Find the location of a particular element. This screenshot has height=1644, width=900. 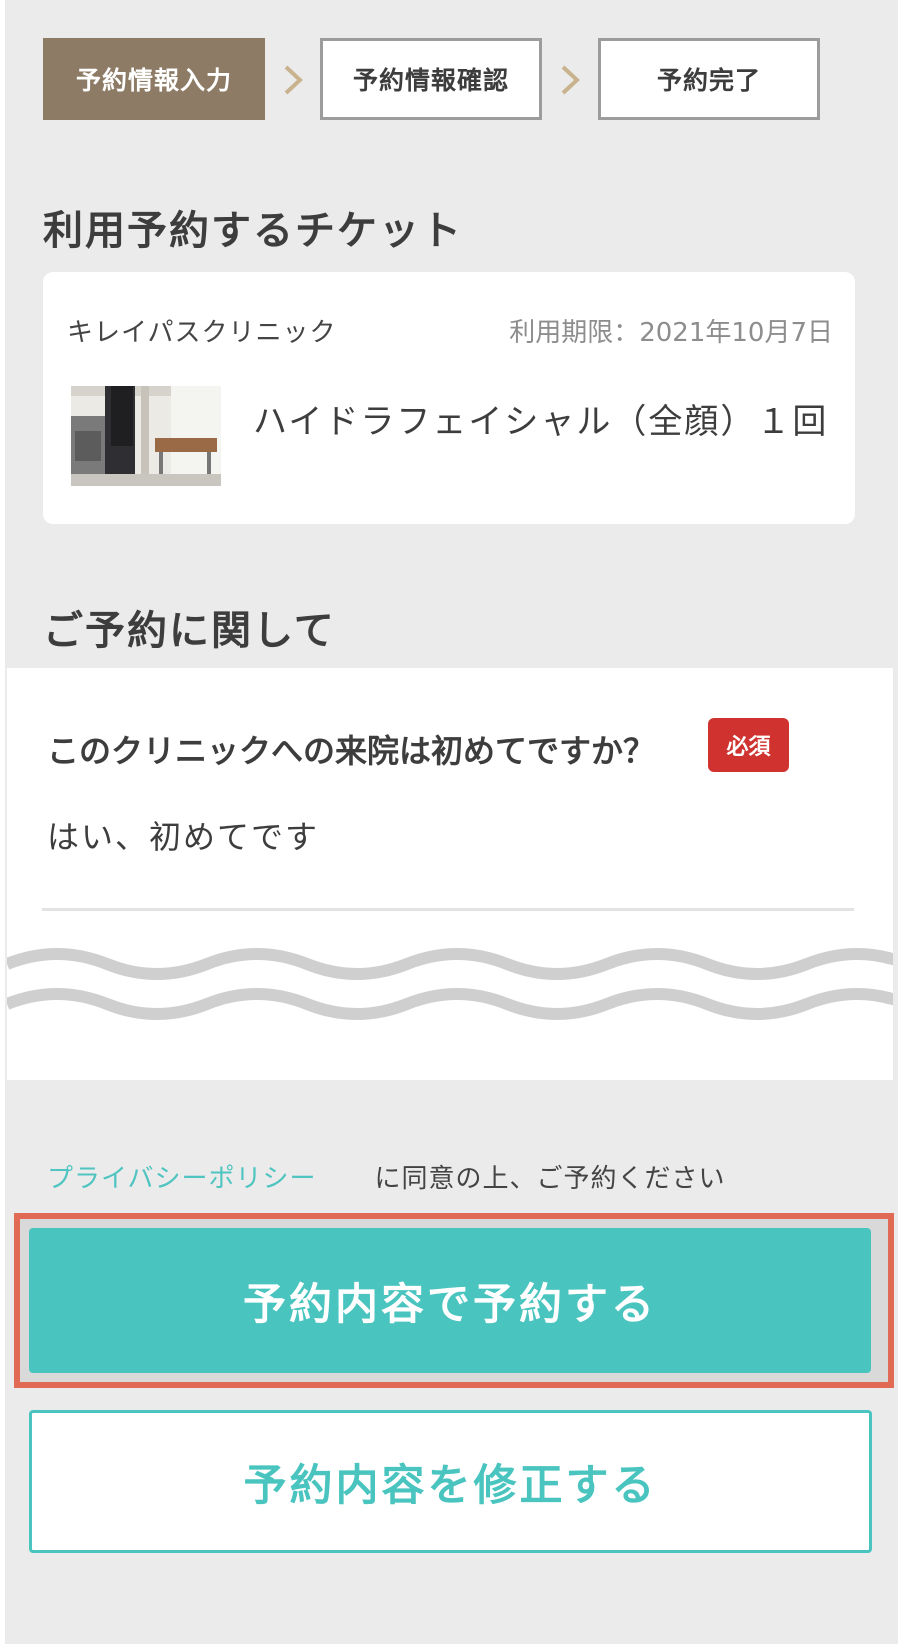

edit-reservation-button: 予約内容を修正する is located at coordinates (450, 1481).